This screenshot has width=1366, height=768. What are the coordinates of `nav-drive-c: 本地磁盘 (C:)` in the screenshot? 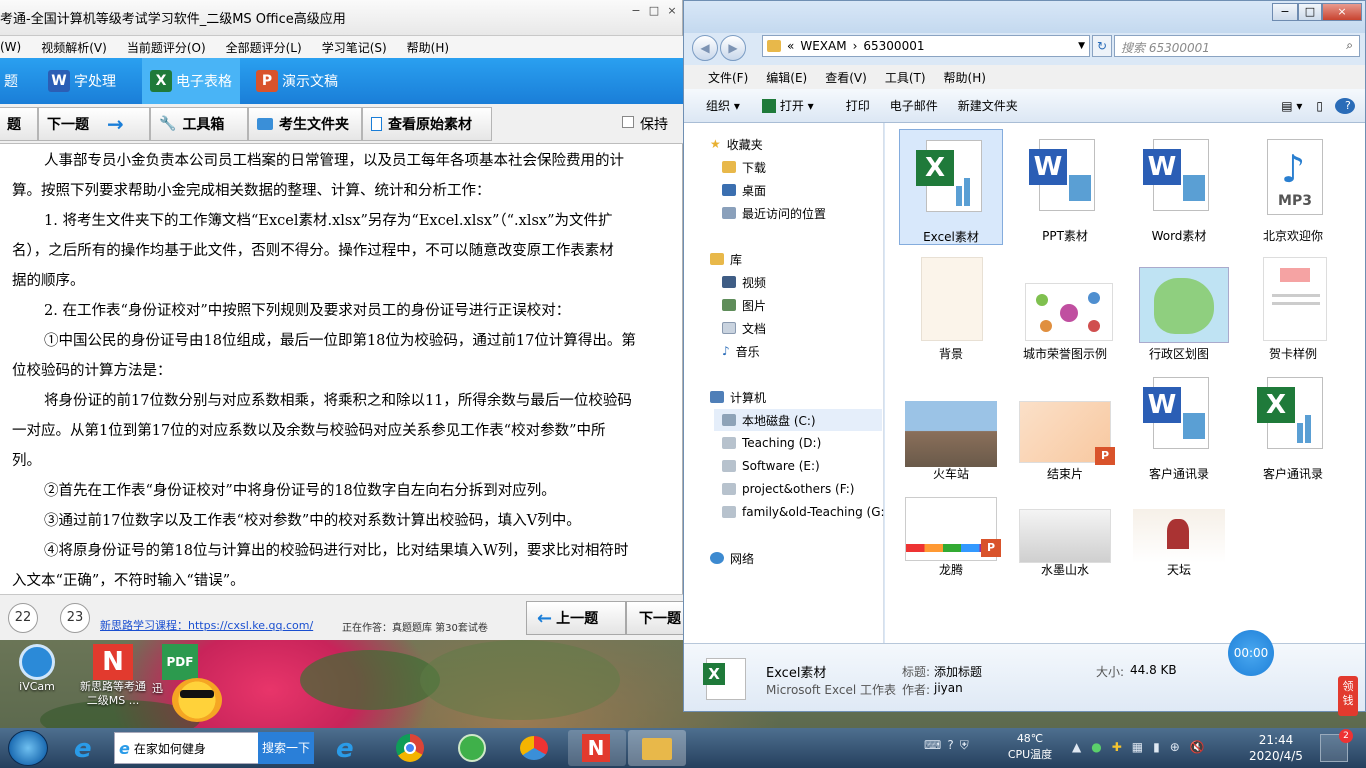 It's located at (798, 420).